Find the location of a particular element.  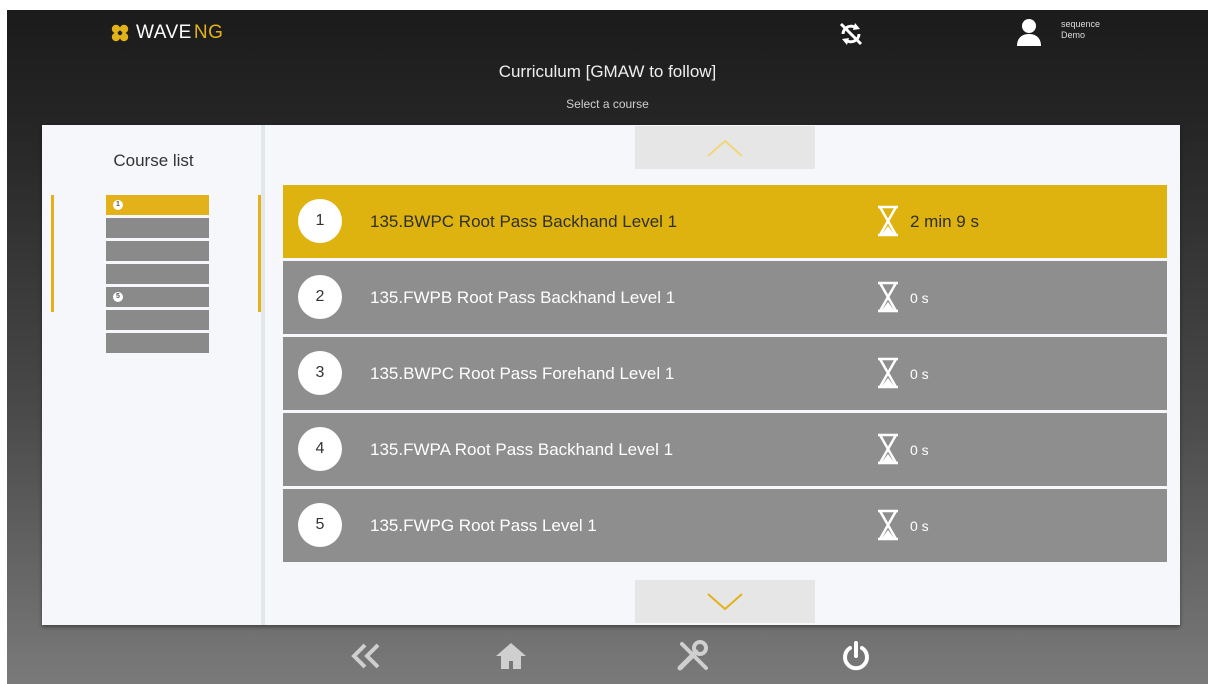

back-button is located at coordinates (366, 656).